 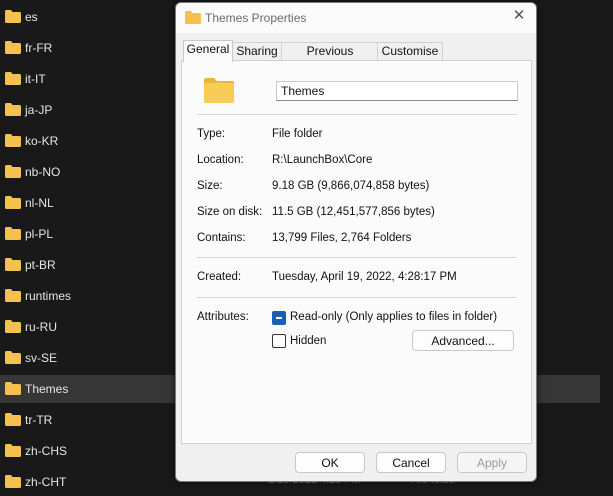 I want to click on location-label: Location:, so click(x=220, y=160).